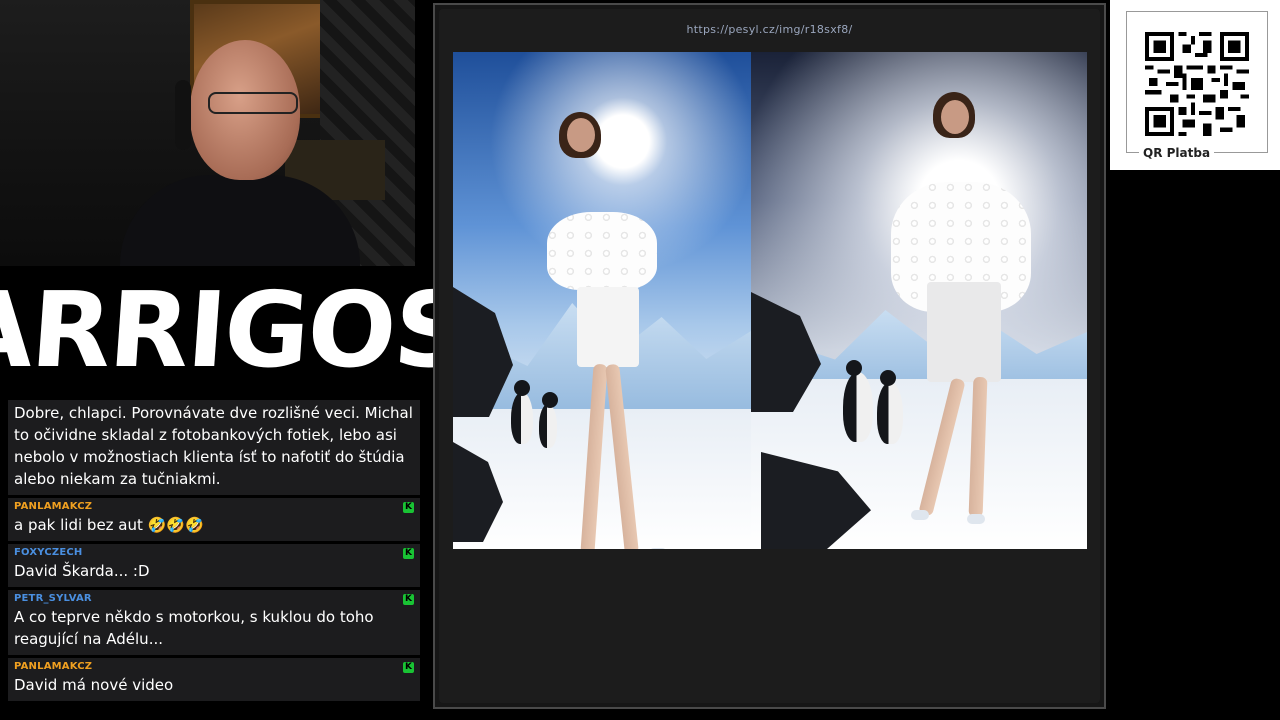 This screenshot has height=720, width=1280. I want to click on logo-text: ARRIGOS, so click(236, 330).